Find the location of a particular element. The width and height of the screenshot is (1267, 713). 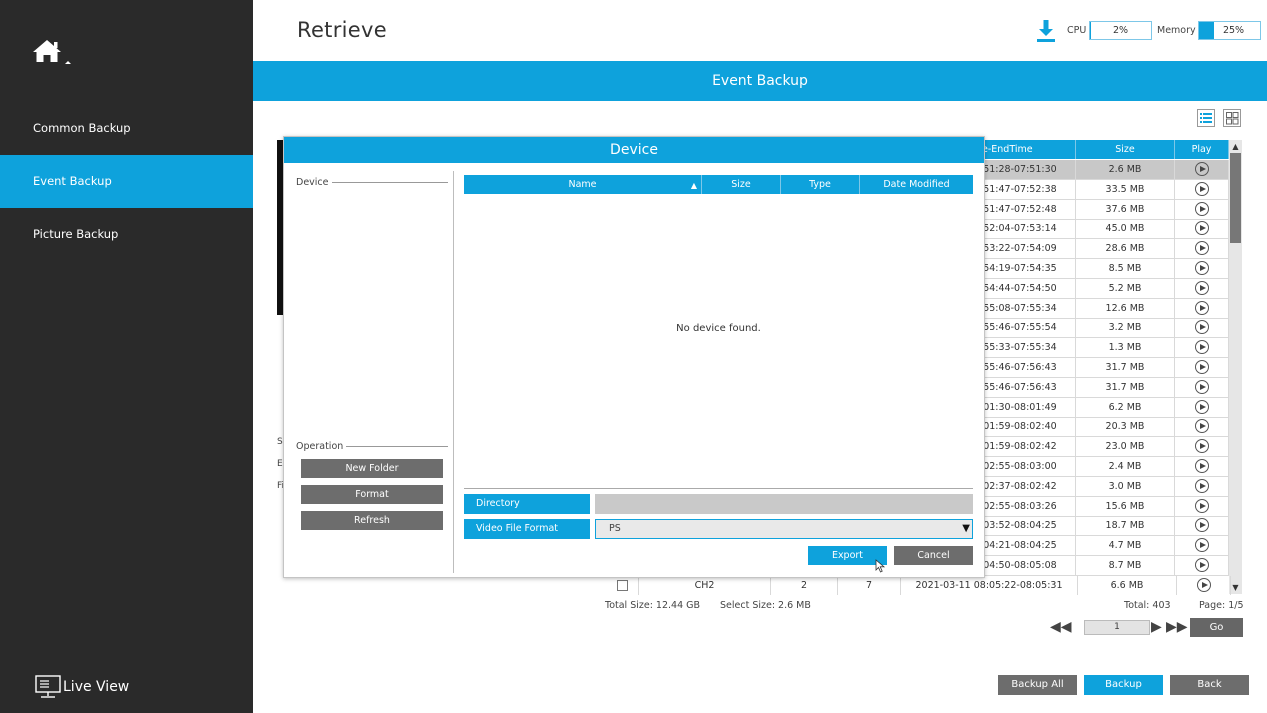

table-row: :01:59-08:02:40 20.3 MB is located at coordinates (1103, 427).